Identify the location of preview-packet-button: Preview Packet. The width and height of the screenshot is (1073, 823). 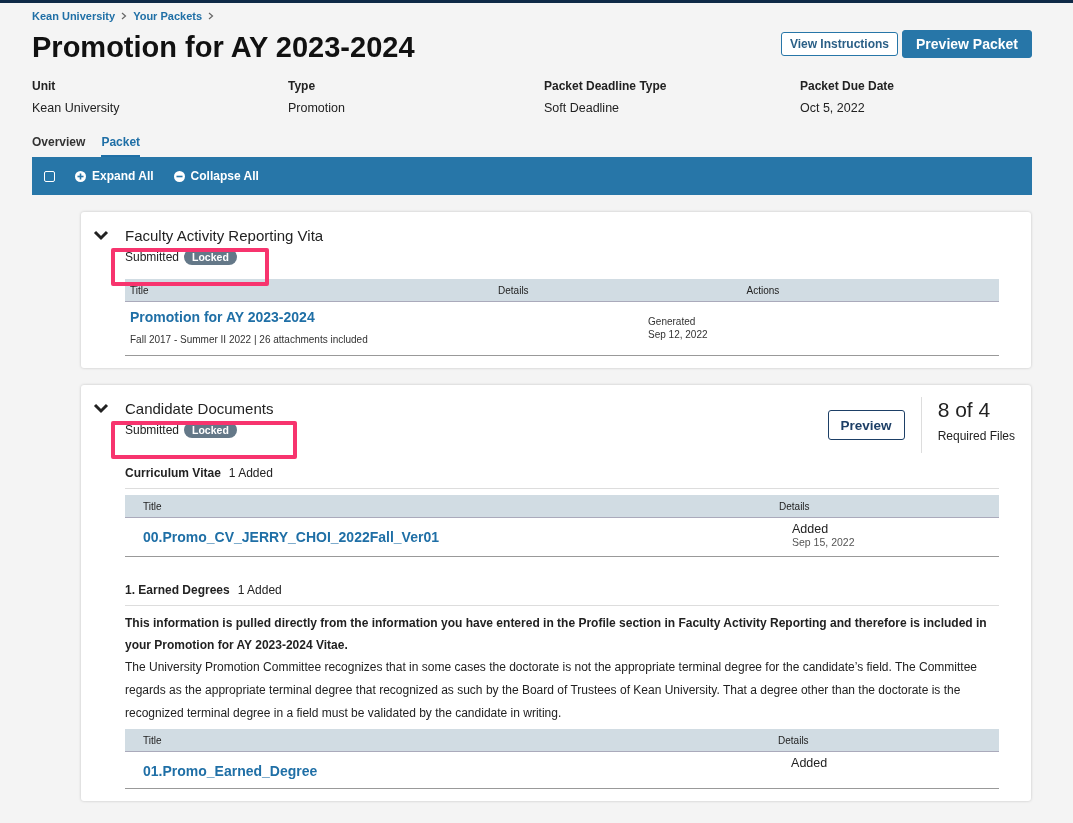
(967, 44).